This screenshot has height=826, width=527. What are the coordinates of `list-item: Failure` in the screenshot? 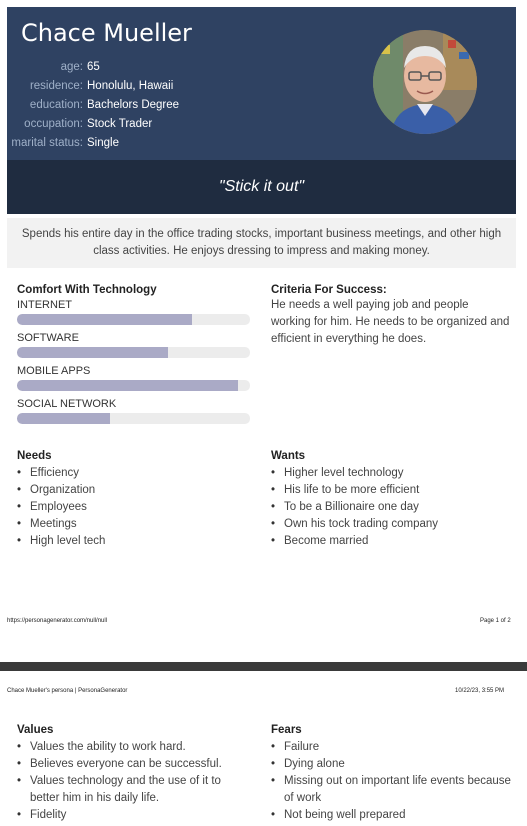 It's located at (391, 747).